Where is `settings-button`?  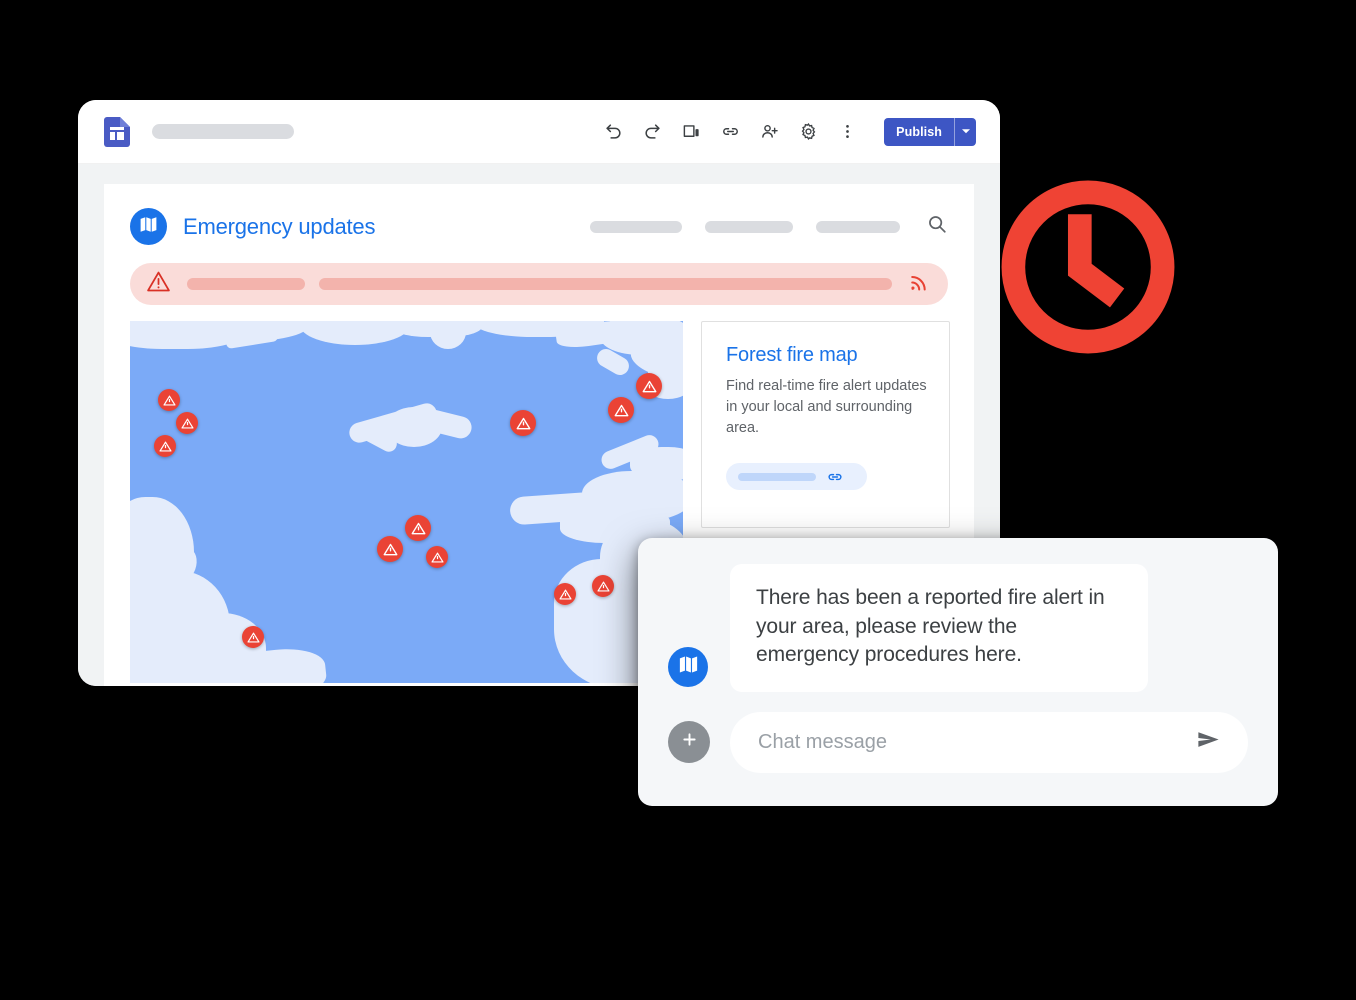
settings-button is located at coordinates (808, 132).